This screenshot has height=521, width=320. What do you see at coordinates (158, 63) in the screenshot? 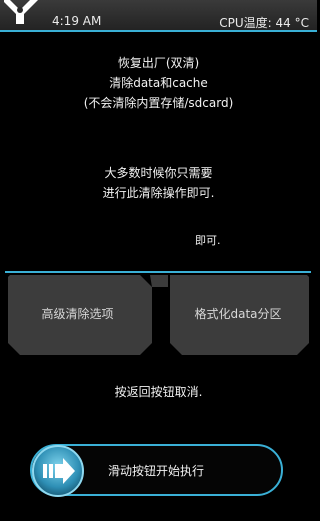
I see `info-line-title: 恢复出厂(双清)` at bounding box center [158, 63].